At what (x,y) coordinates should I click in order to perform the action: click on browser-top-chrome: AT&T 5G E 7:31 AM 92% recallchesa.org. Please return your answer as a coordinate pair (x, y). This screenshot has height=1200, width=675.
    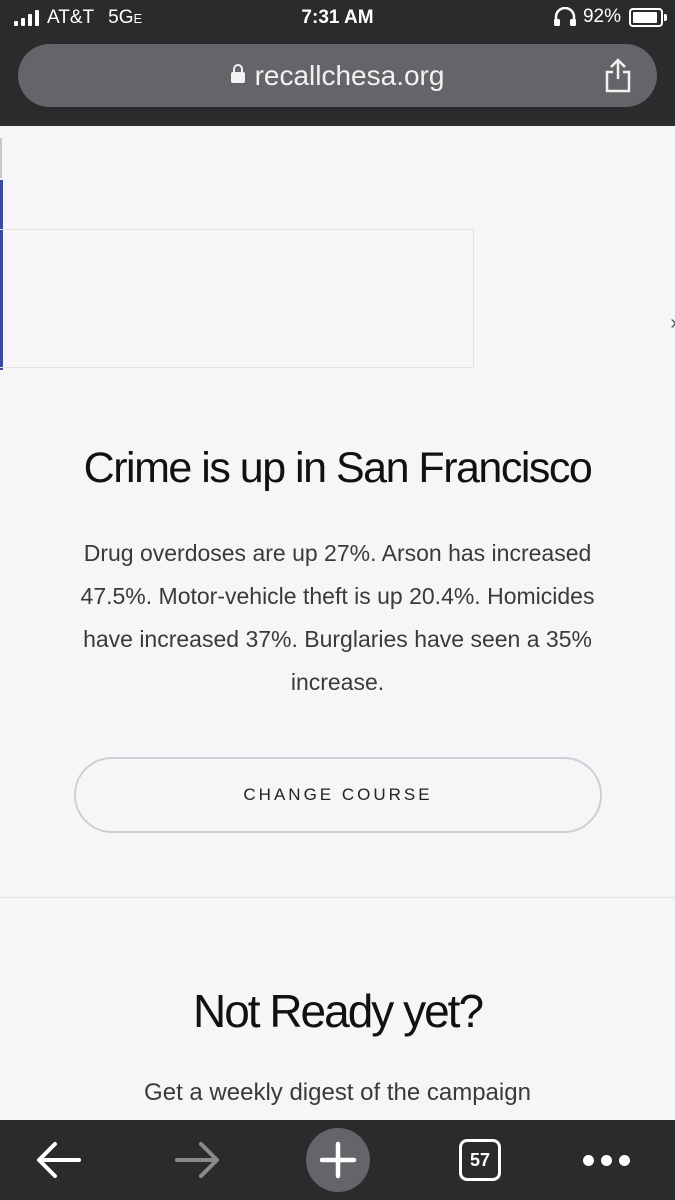
    Looking at the image, I should click on (337, 63).